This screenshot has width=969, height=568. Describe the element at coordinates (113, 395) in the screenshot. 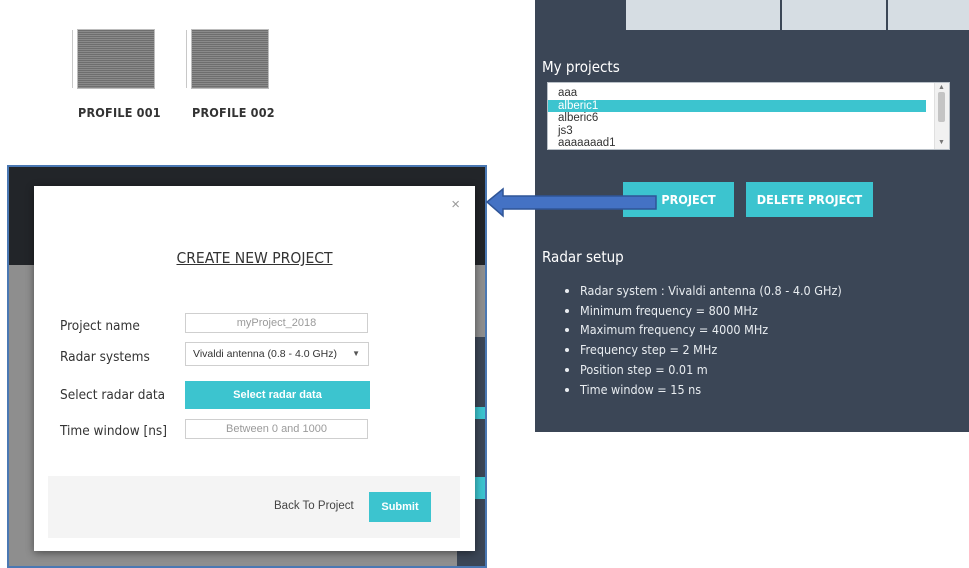

I see `select-radar-data-label: Select radar data` at that location.